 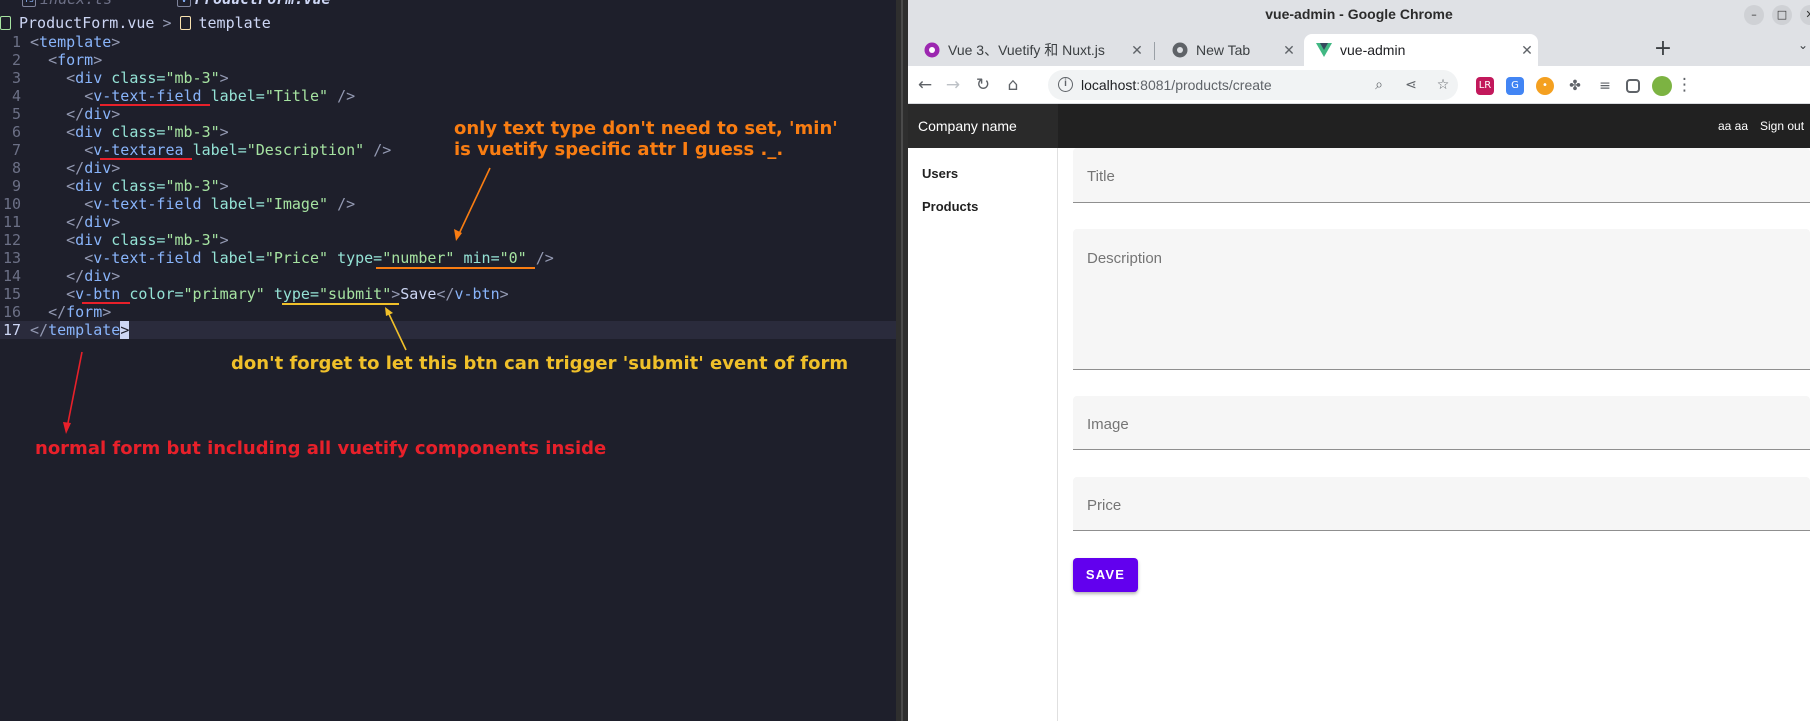 What do you see at coordinates (1030, 50) in the screenshot?
I see `tab-vuetify: Vue 3、Vuetify 和 Nuxt.js ✕` at bounding box center [1030, 50].